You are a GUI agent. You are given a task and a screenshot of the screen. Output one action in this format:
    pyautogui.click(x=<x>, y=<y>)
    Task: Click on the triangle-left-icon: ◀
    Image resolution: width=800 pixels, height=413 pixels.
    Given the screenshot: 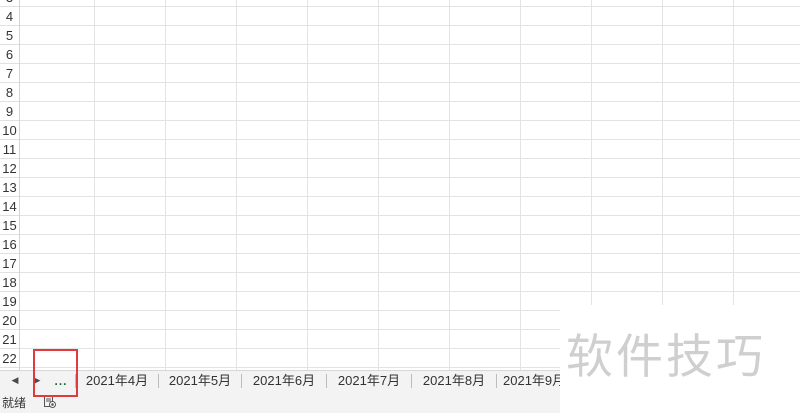 What is the action you would take?
    pyautogui.click(x=15, y=380)
    